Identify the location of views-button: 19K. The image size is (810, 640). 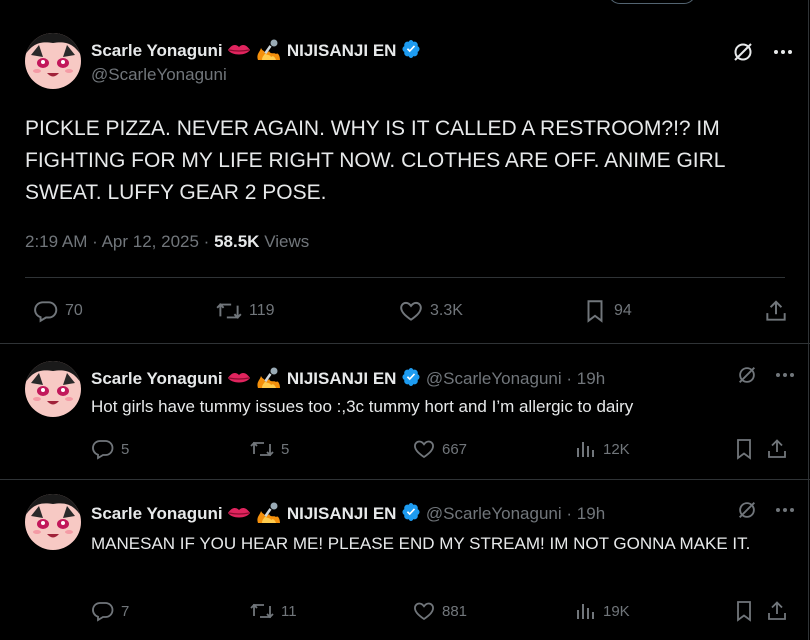
(601, 611).